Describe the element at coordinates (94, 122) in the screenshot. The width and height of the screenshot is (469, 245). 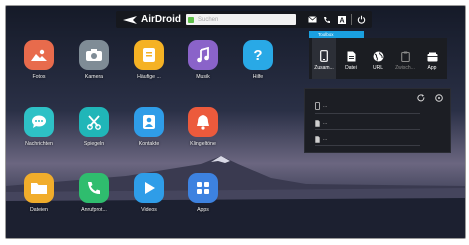
I see `mirror-icon` at that location.